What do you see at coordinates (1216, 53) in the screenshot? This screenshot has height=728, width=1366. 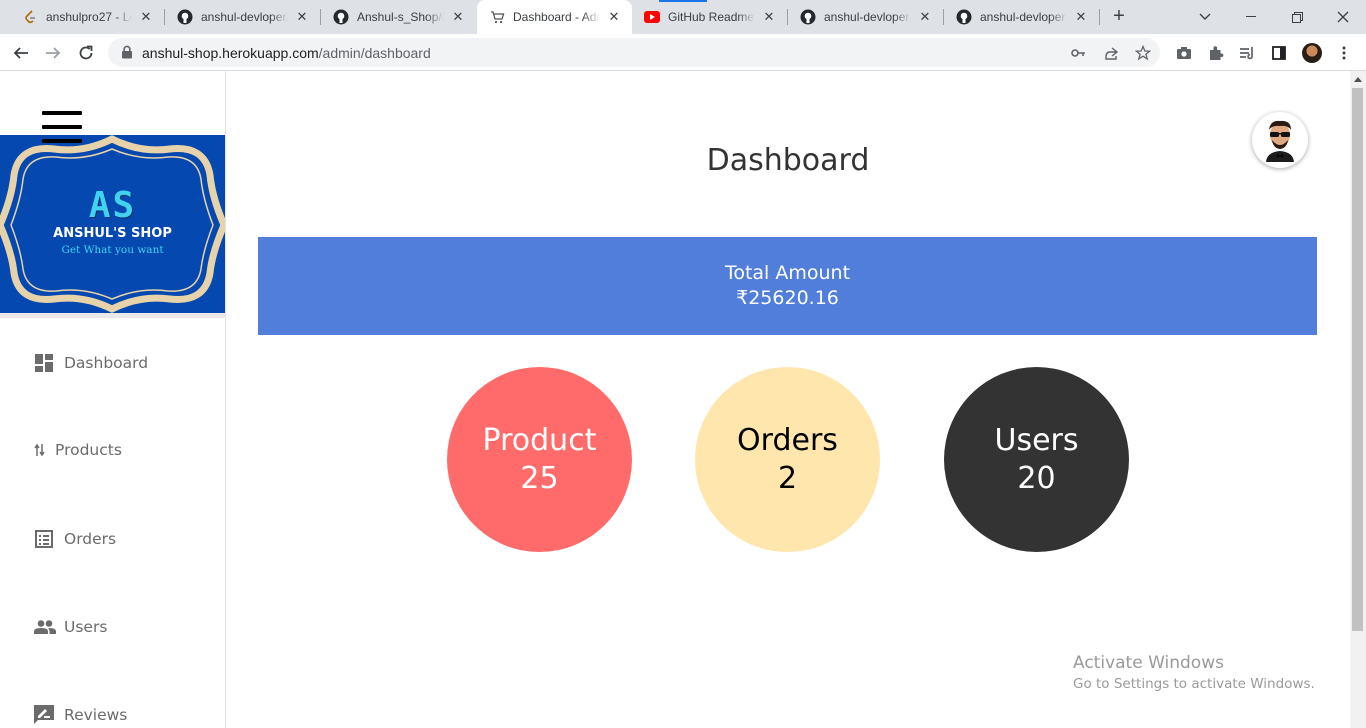 I see `extensions-puzzle-icon` at bounding box center [1216, 53].